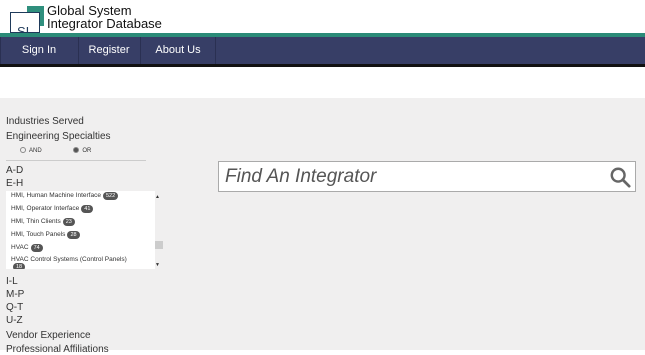 Image resolution: width=645 pixels, height=355 pixels. I want to click on count-badge: 28, so click(73, 235).